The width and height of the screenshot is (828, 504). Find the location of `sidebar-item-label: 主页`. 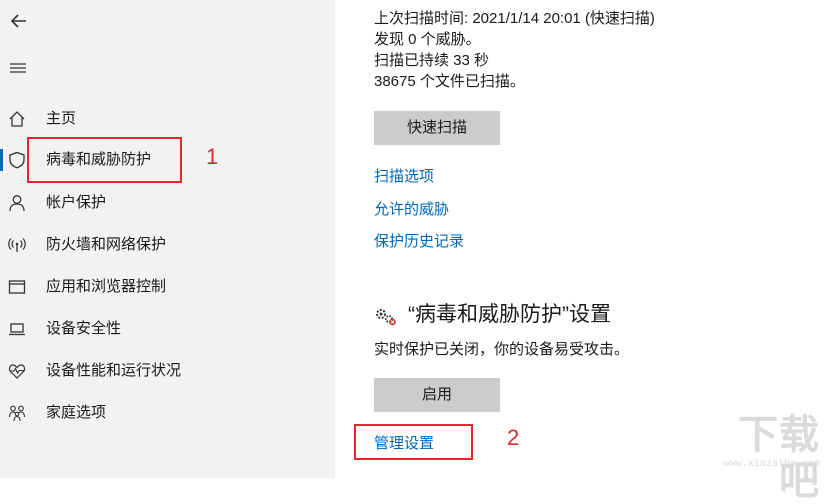

sidebar-item-label: 主页 is located at coordinates (61, 118).